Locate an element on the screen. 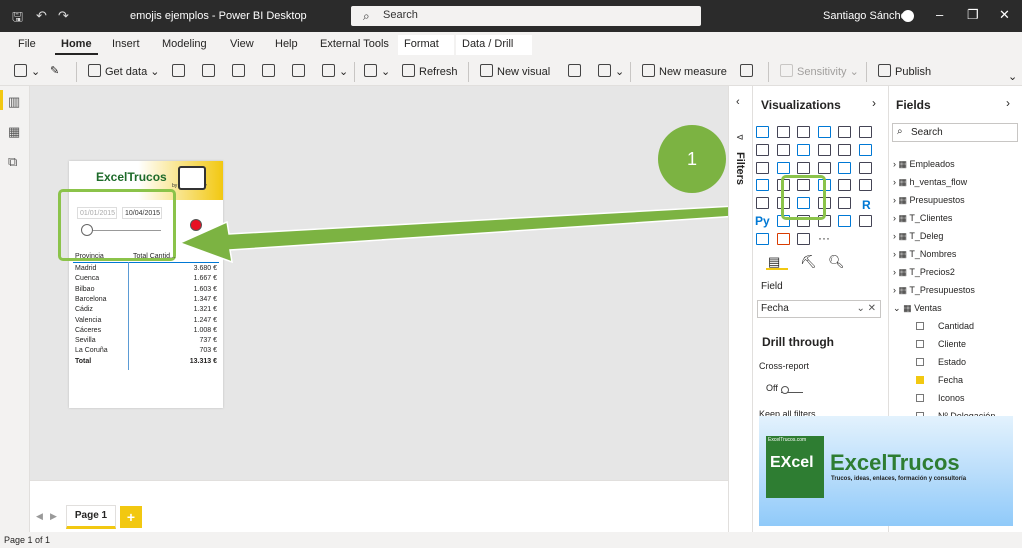  field-item: Fecha is located at coordinates (939, 380).